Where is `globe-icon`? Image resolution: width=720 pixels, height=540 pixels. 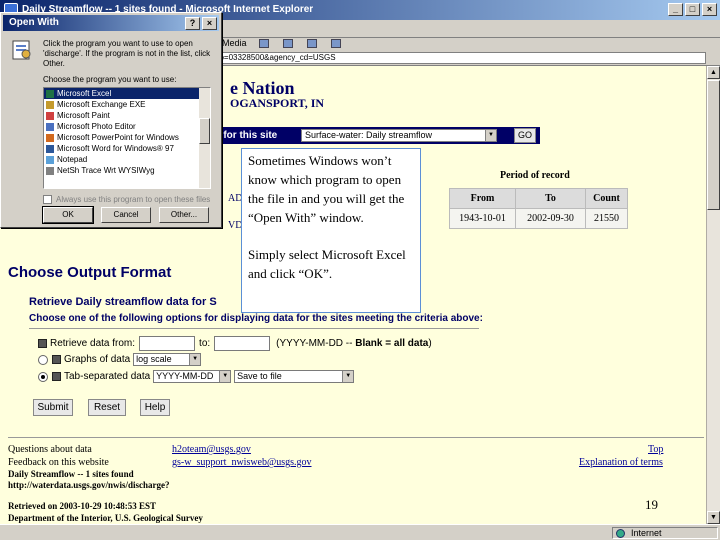
globe-icon is located at coordinates (620, 533).